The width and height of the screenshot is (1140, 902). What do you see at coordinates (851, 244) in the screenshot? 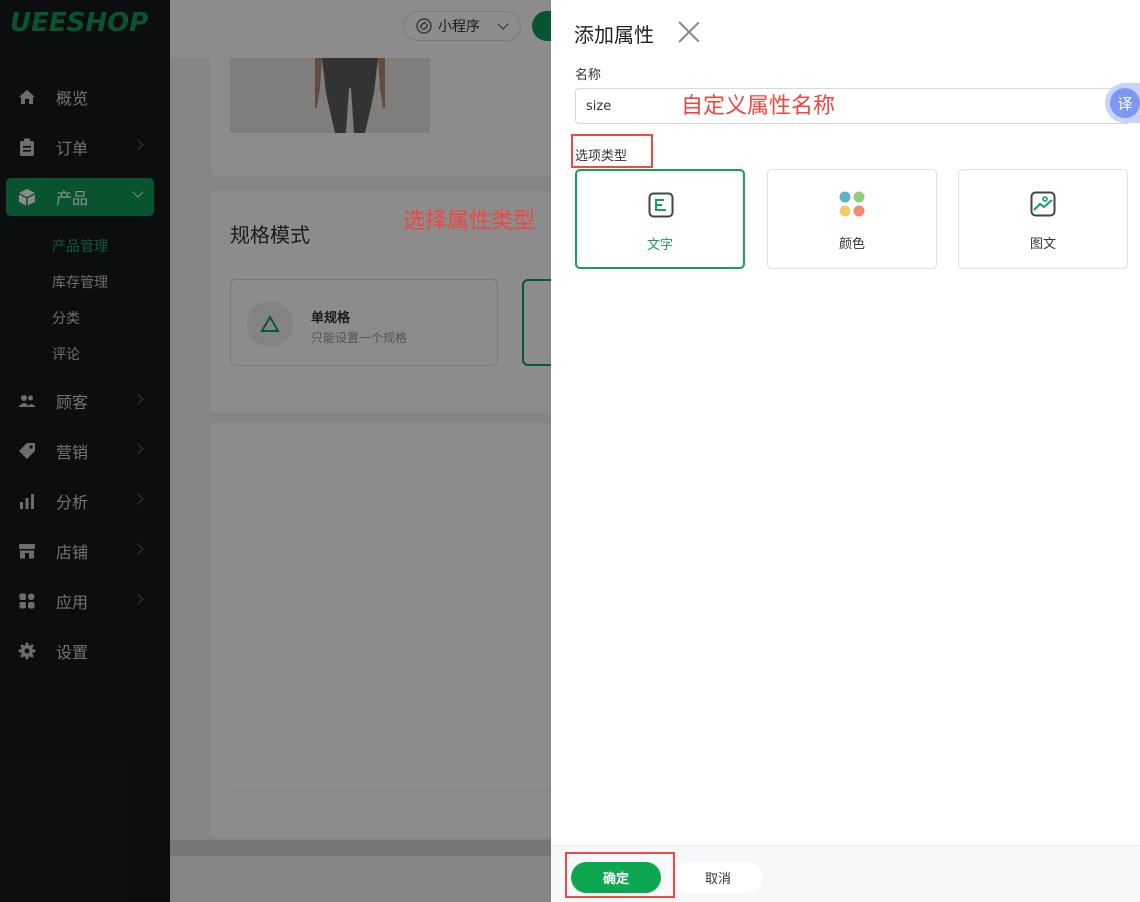
I see `option-label: 颜色` at bounding box center [851, 244].